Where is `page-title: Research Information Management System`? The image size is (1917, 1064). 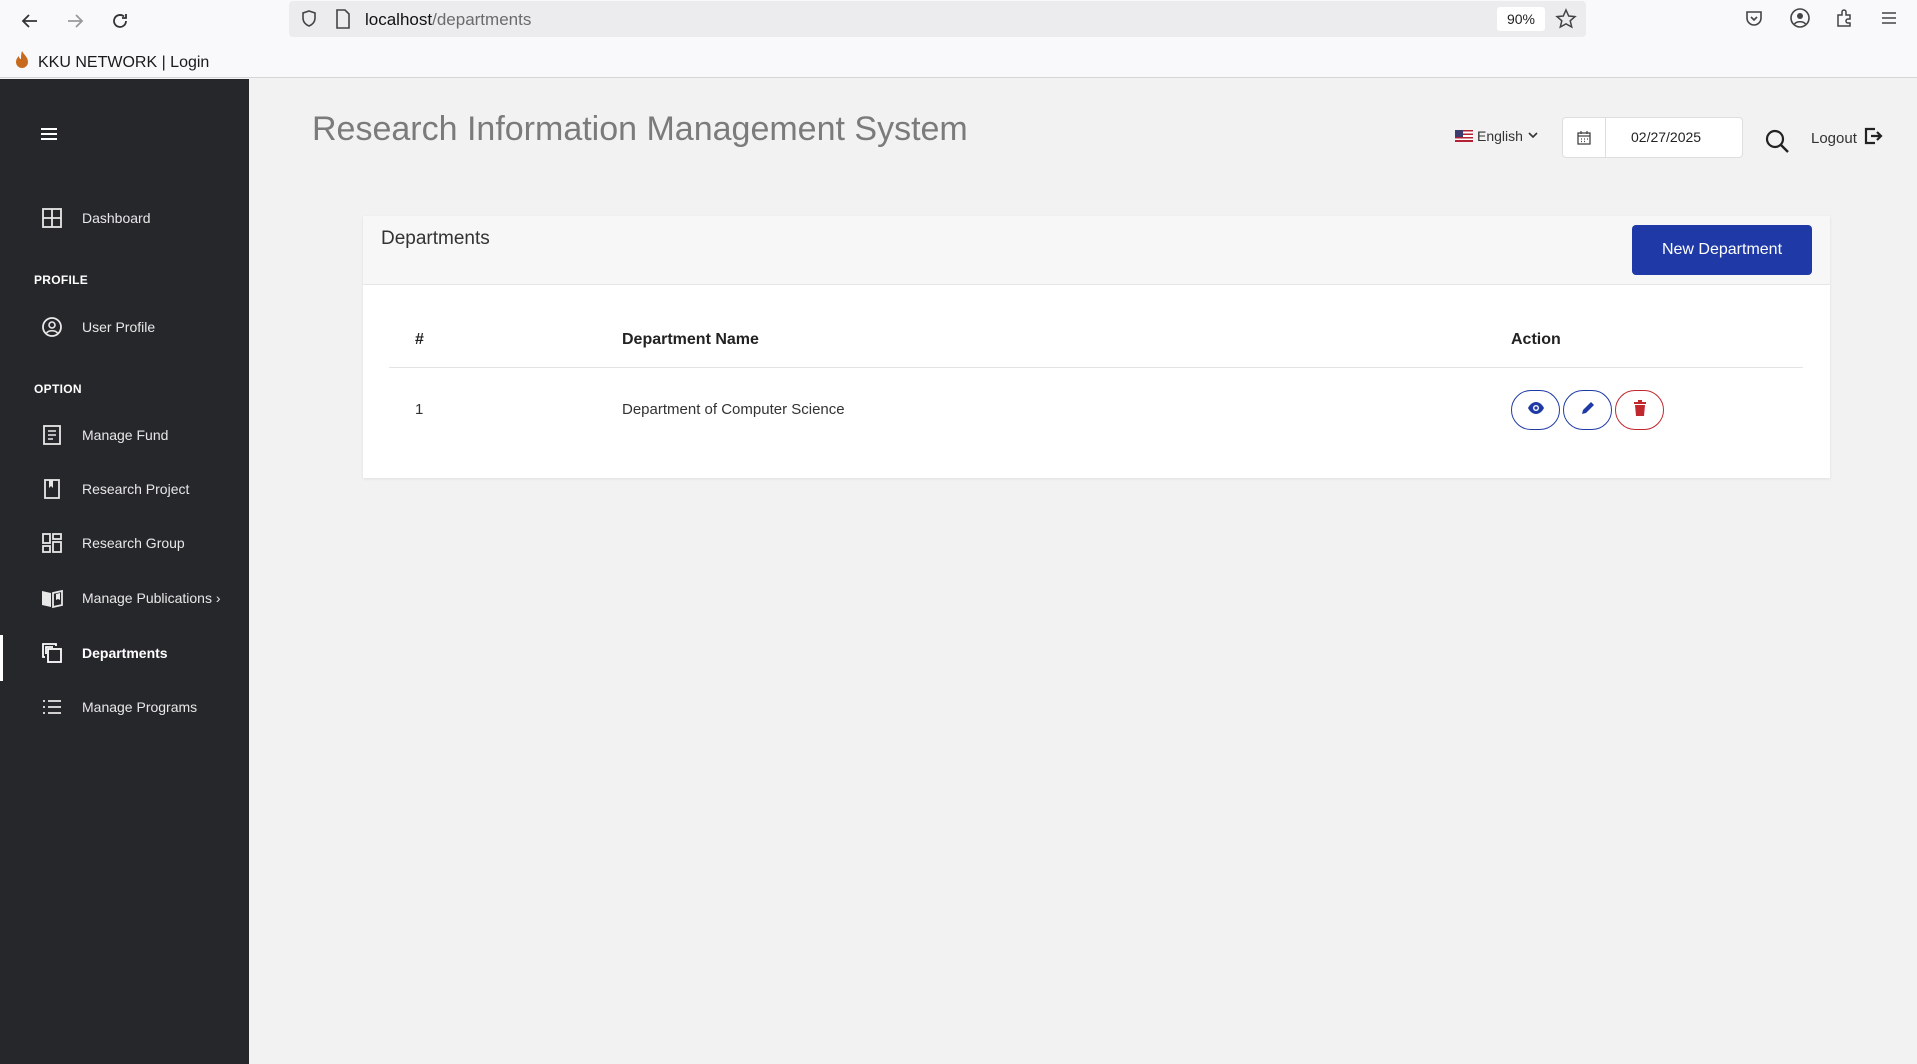 page-title: Research Information Management System is located at coordinates (640, 129).